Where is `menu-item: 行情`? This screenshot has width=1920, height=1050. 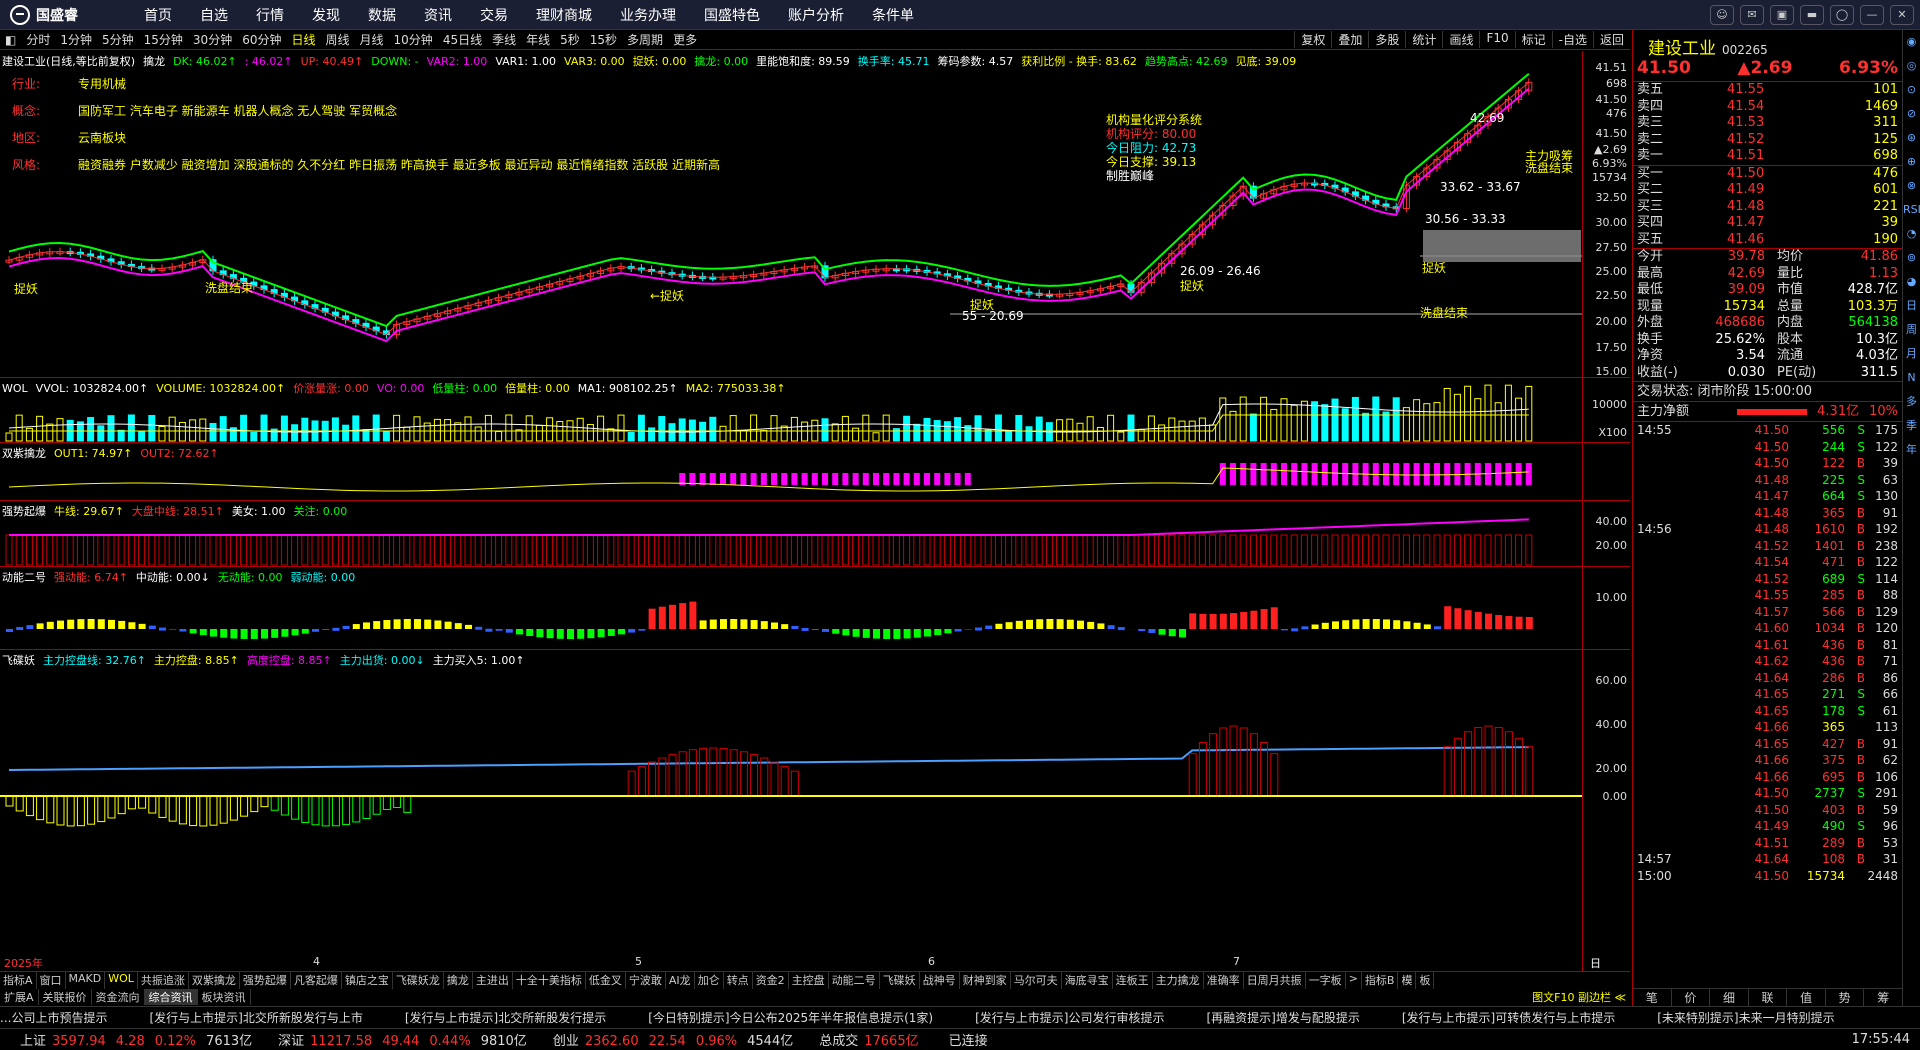 menu-item: 行情 is located at coordinates (270, 15).